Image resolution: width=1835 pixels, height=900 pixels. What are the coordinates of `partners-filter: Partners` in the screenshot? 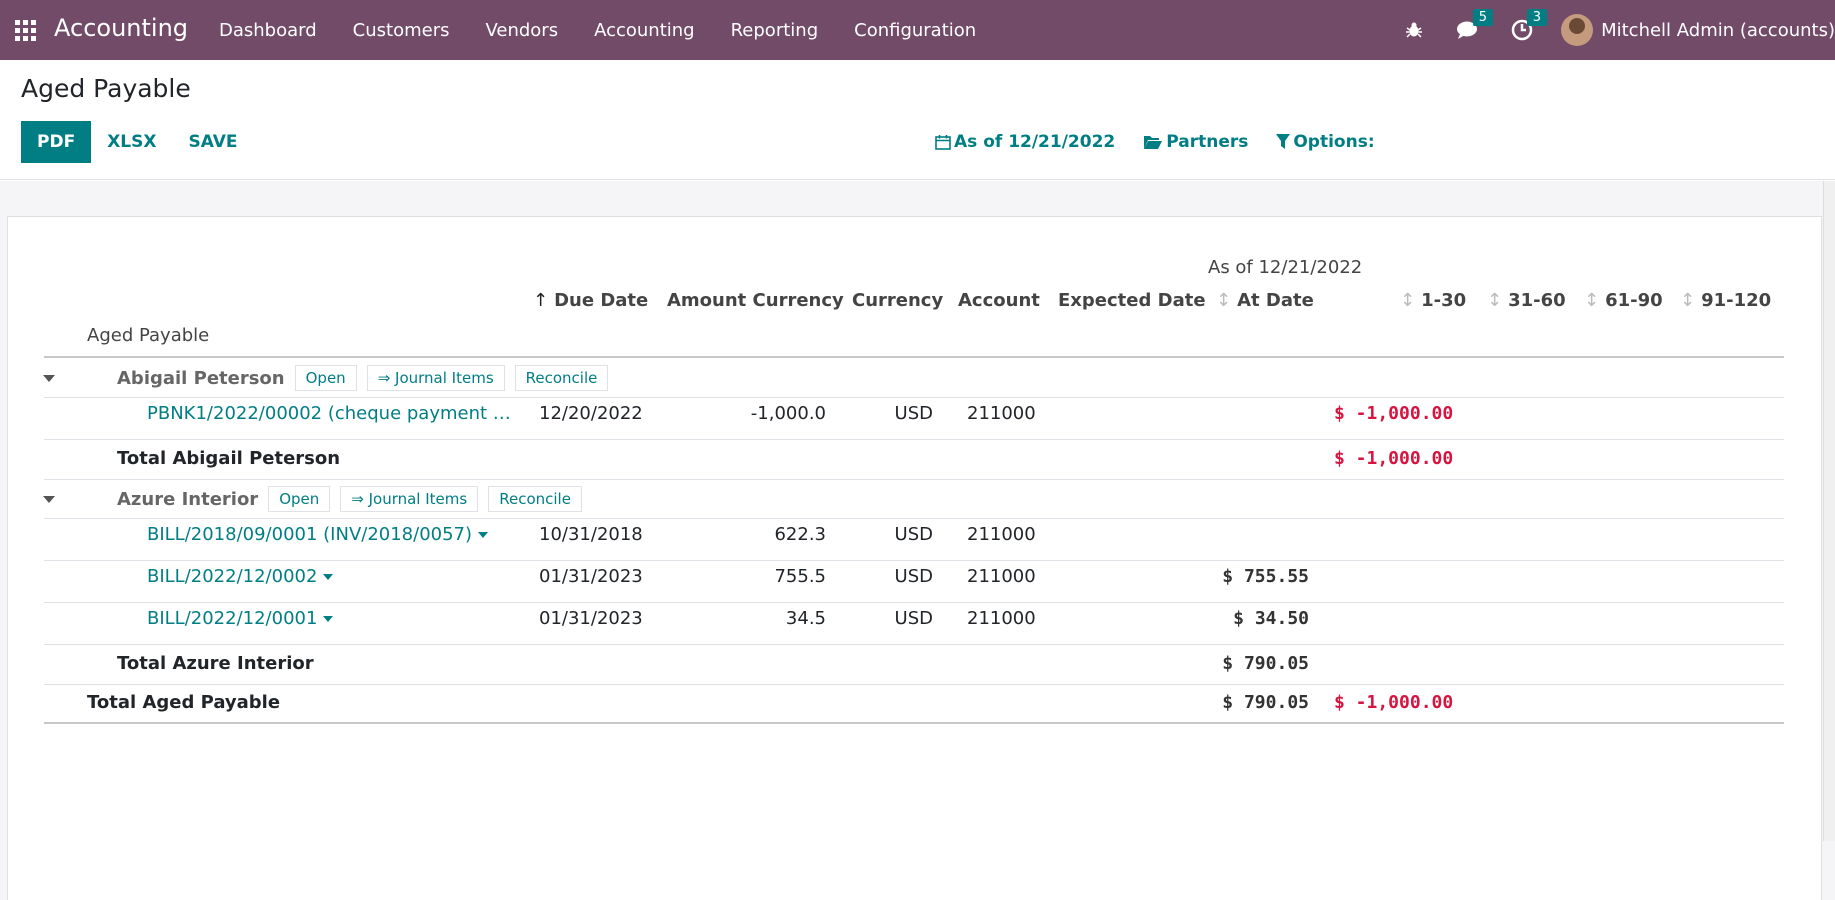 It's located at (1195, 142).